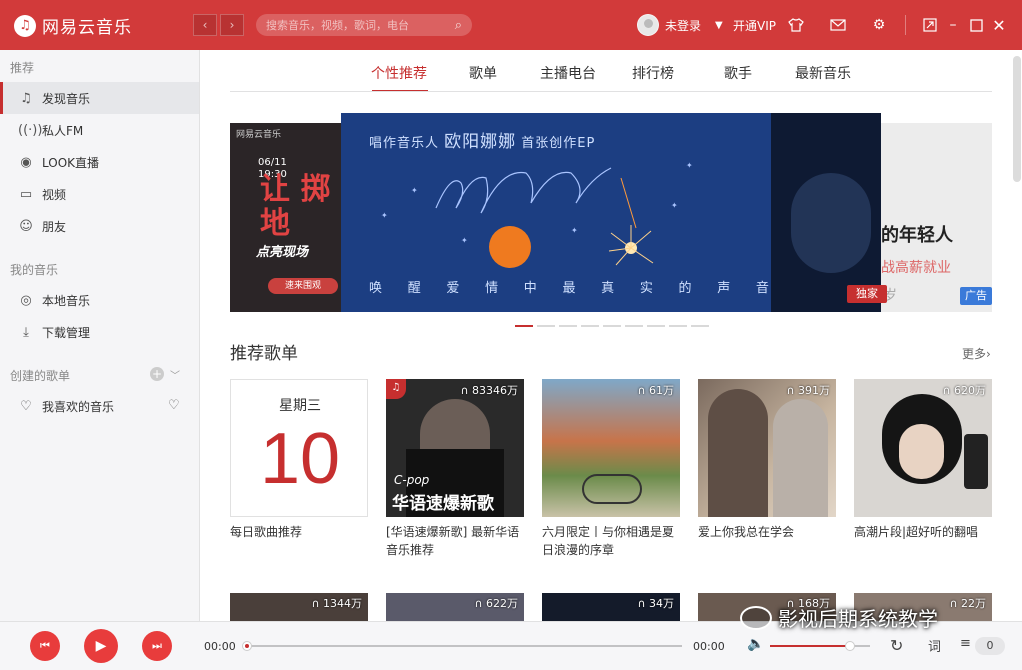 The height and width of the screenshot is (670, 1022). I want to click on banner-right-sub: 战高薪就业, so click(916, 268).